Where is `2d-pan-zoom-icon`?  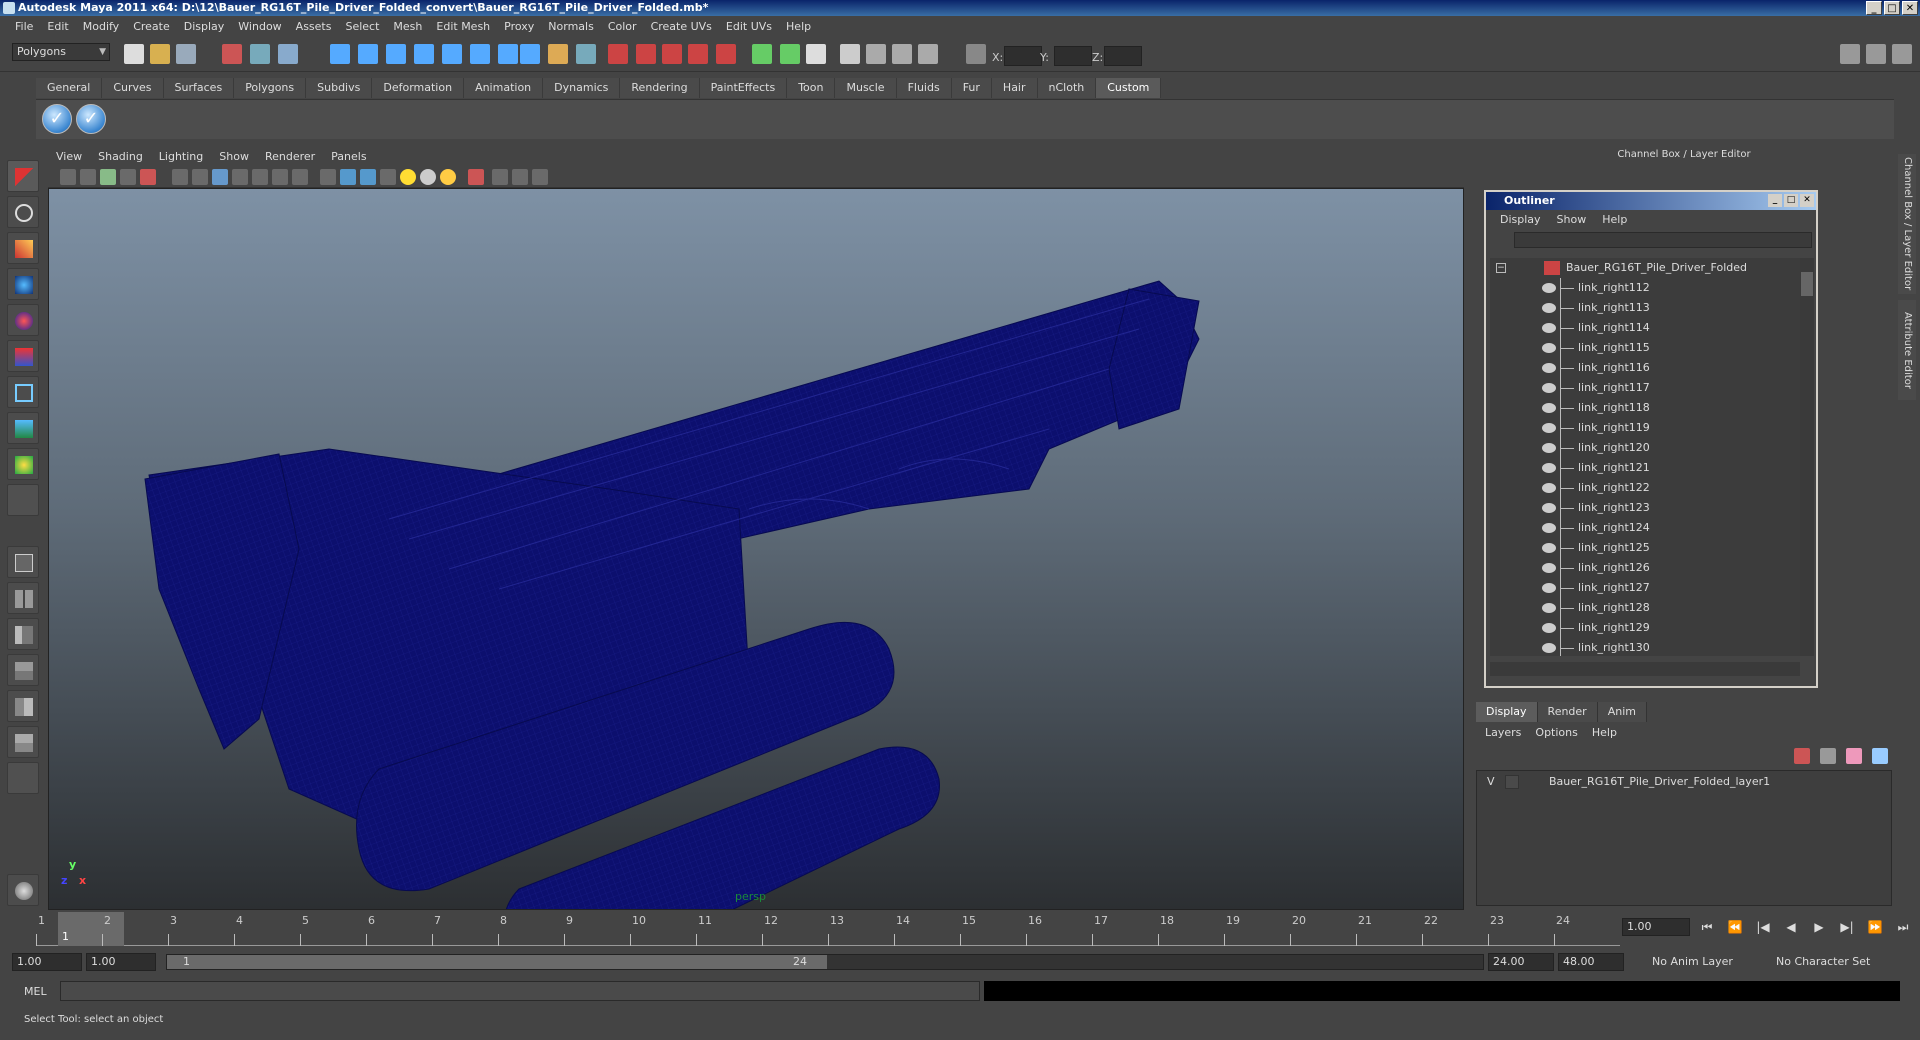 2d-pan-zoom-icon is located at coordinates (148, 177).